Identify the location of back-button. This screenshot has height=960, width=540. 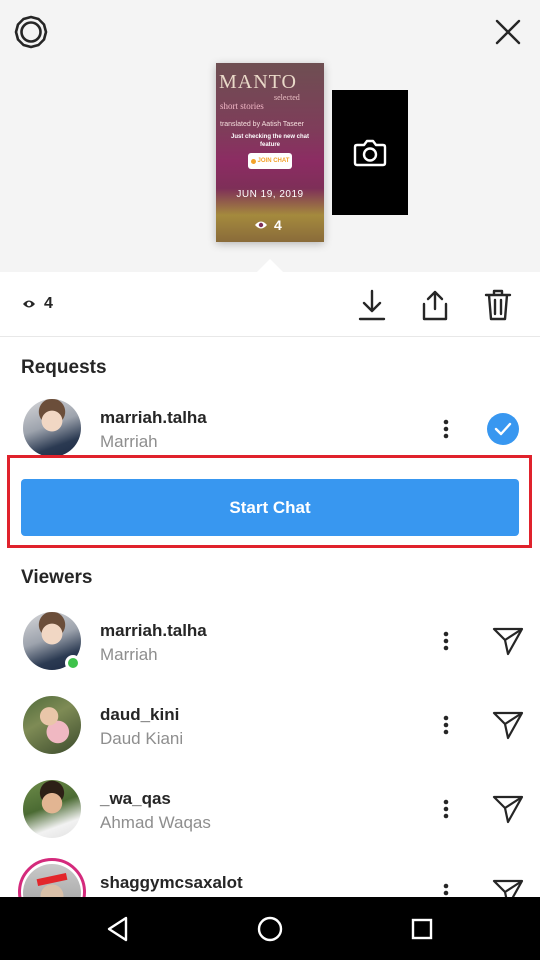
(118, 929).